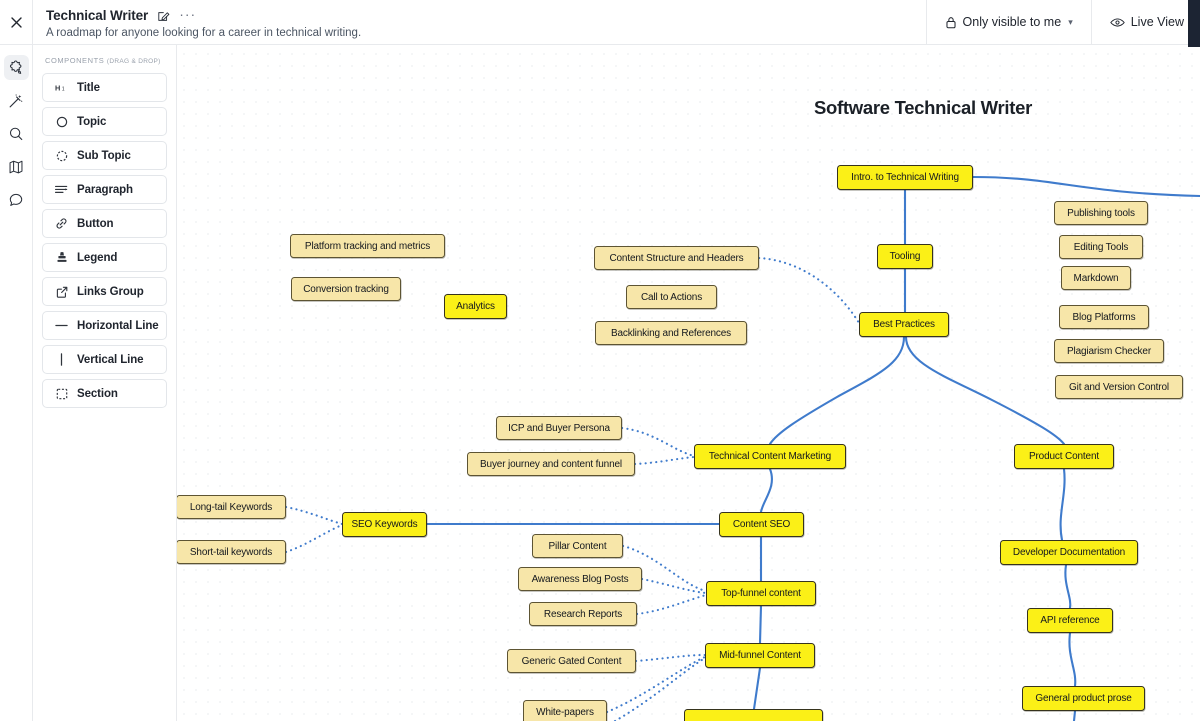  I want to click on node-label: Long-tail Keywords, so click(231, 507).